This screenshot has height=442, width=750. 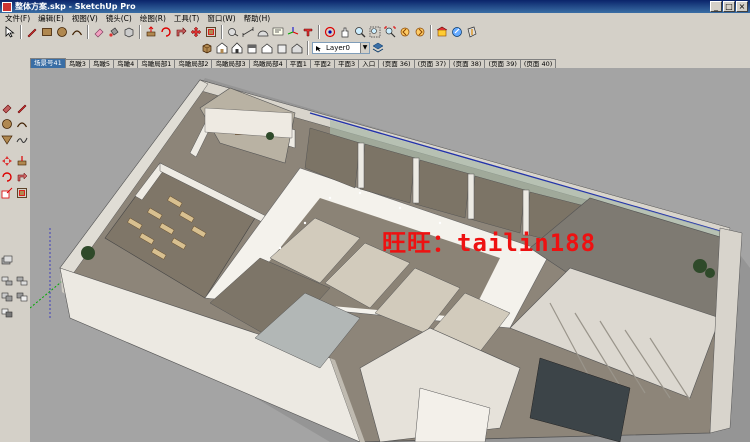 What do you see at coordinates (18, 18) in the screenshot?
I see `menu-file: 文件(F)` at bounding box center [18, 18].